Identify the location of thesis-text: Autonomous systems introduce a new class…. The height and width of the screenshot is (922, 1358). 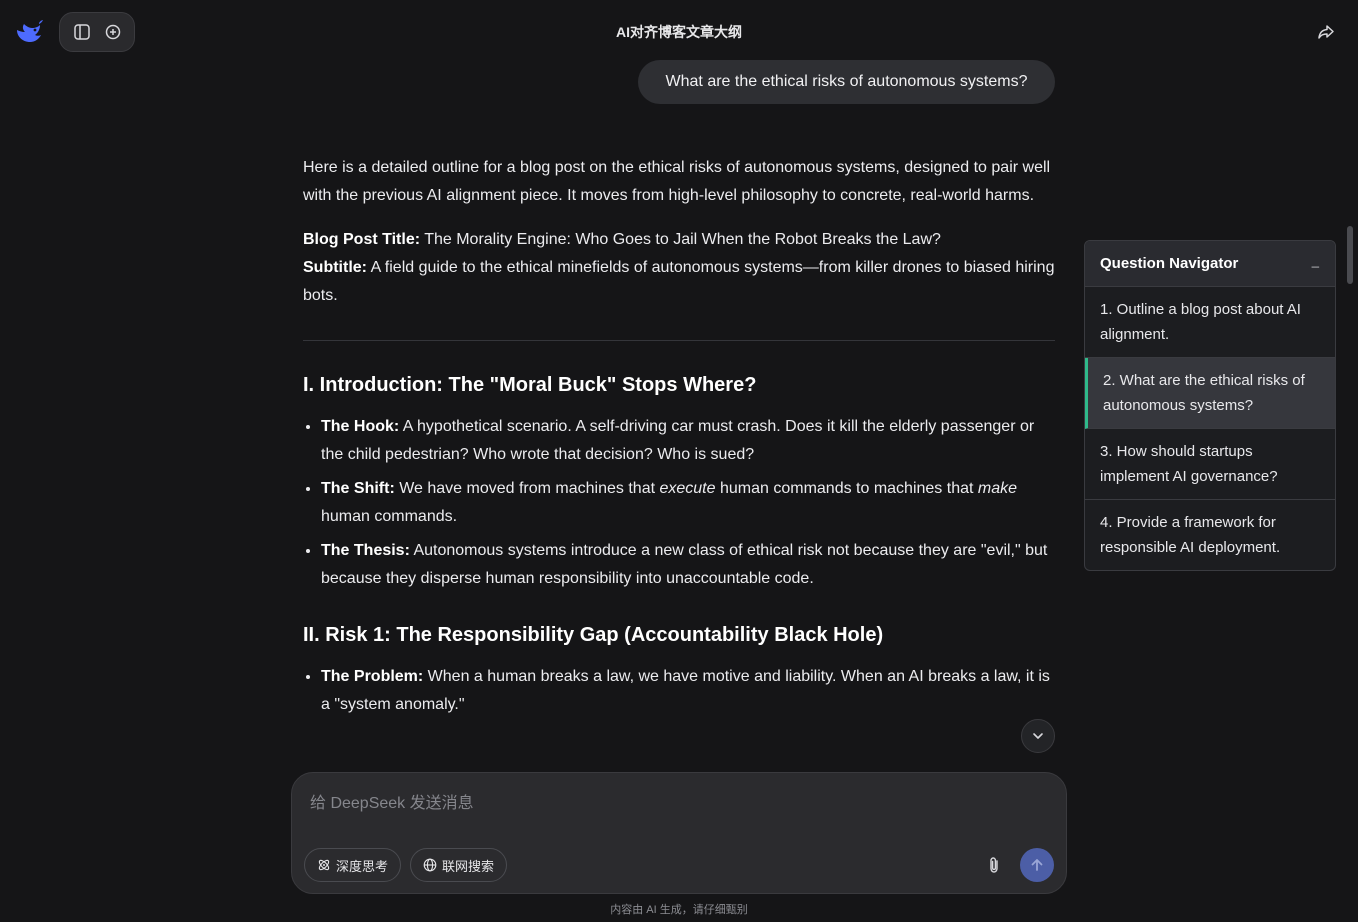
(684, 564).